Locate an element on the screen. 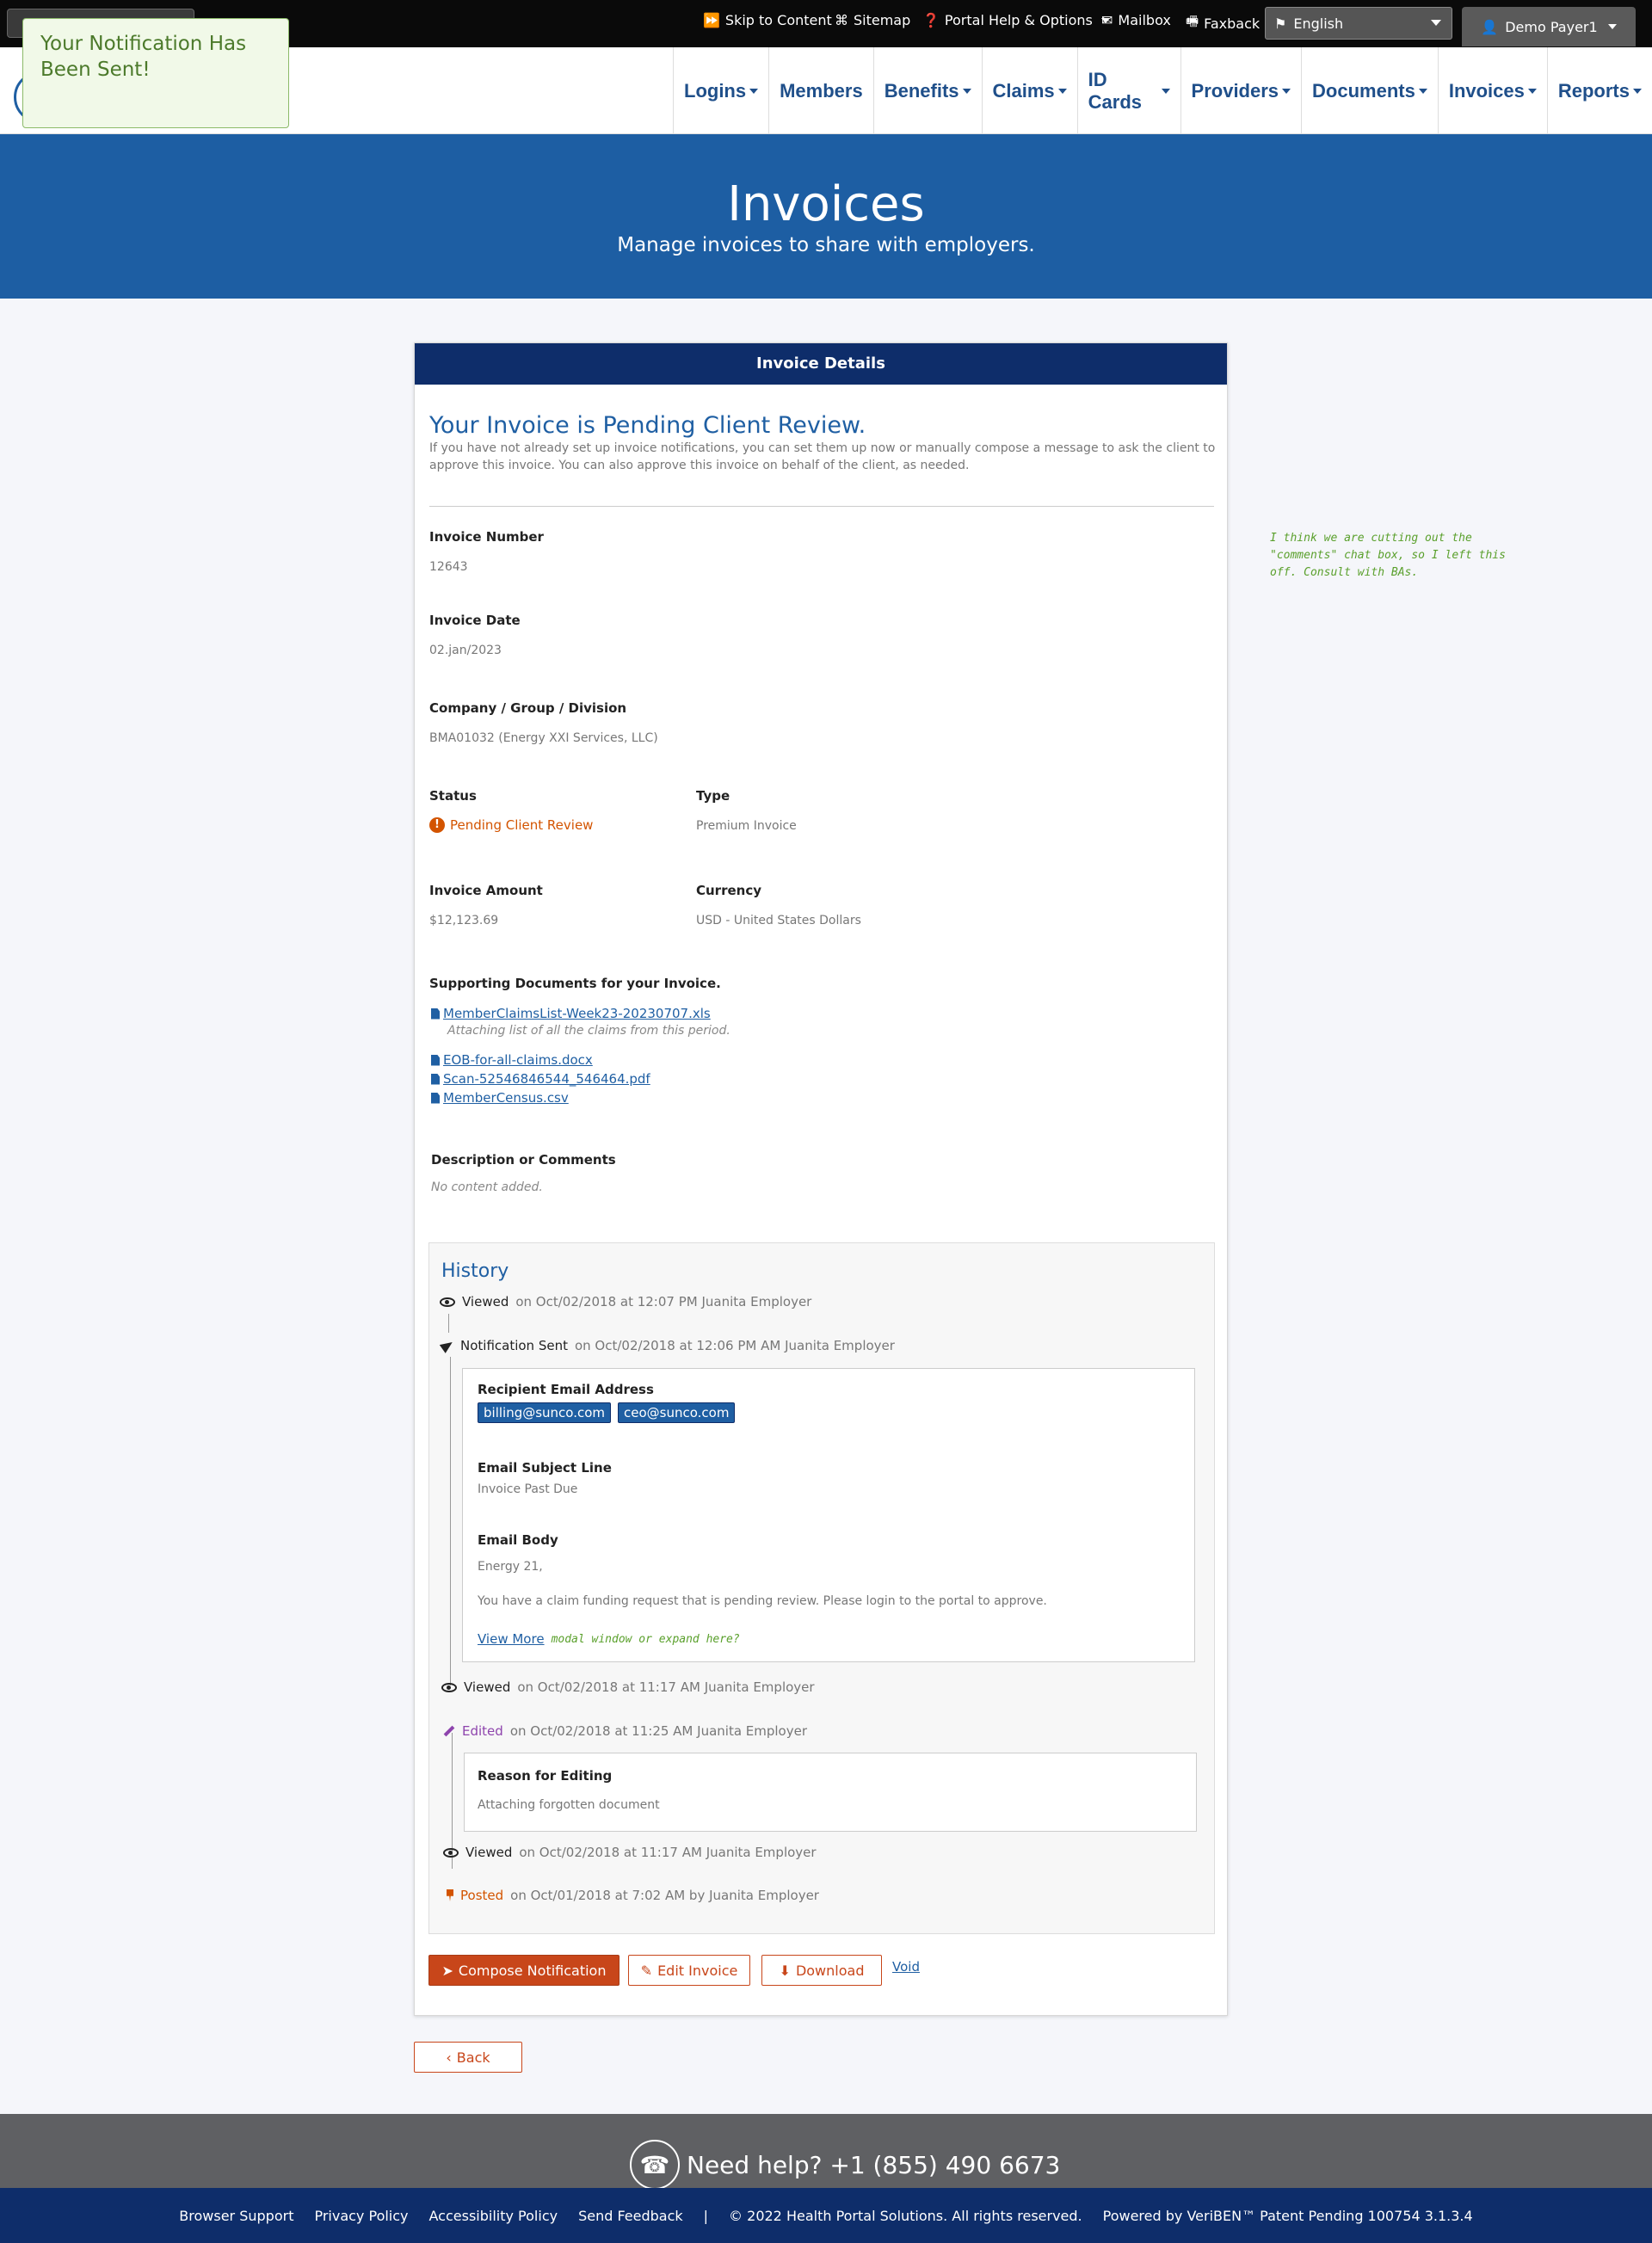  document-link: MemberCensus.csv is located at coordinates (500, 1098).